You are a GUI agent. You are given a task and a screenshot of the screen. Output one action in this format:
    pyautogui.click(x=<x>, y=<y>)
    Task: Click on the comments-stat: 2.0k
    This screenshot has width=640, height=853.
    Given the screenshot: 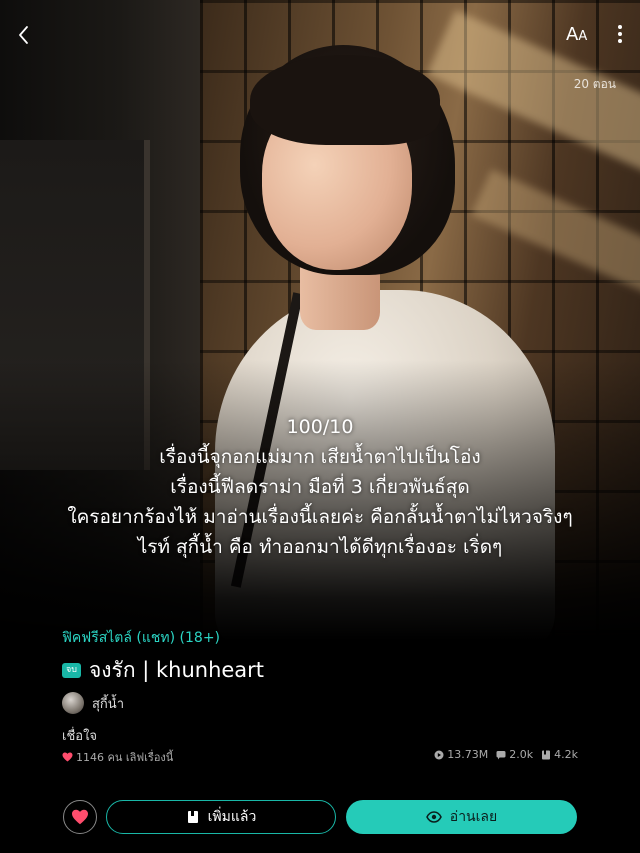 What is the action you would take?
    pyautogui.click(x=514, y=754)
    